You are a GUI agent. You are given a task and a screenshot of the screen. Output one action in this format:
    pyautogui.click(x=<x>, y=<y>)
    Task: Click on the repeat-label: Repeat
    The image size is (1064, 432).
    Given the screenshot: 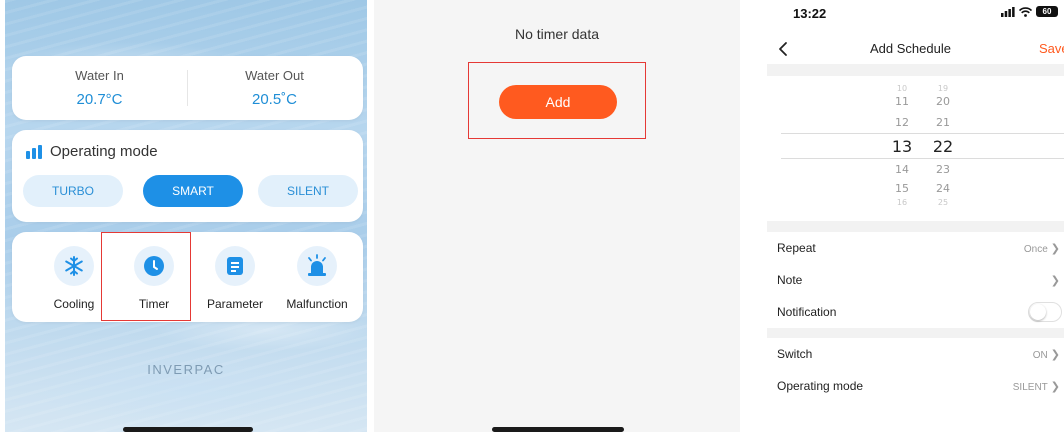 What is the action you would take?
    pyautogui.click(x=796, y=248)
    